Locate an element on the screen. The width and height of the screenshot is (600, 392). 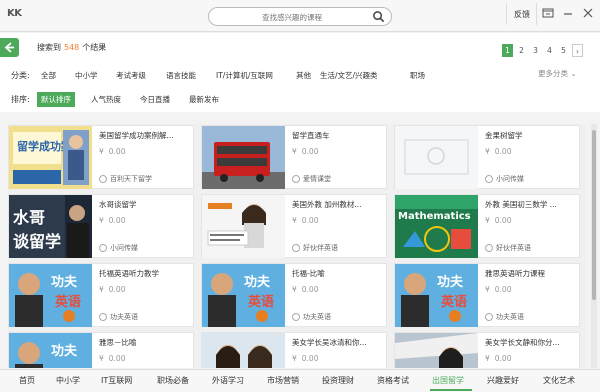
provider-name: 爱情课堂 is located at coordinates (317, 179).